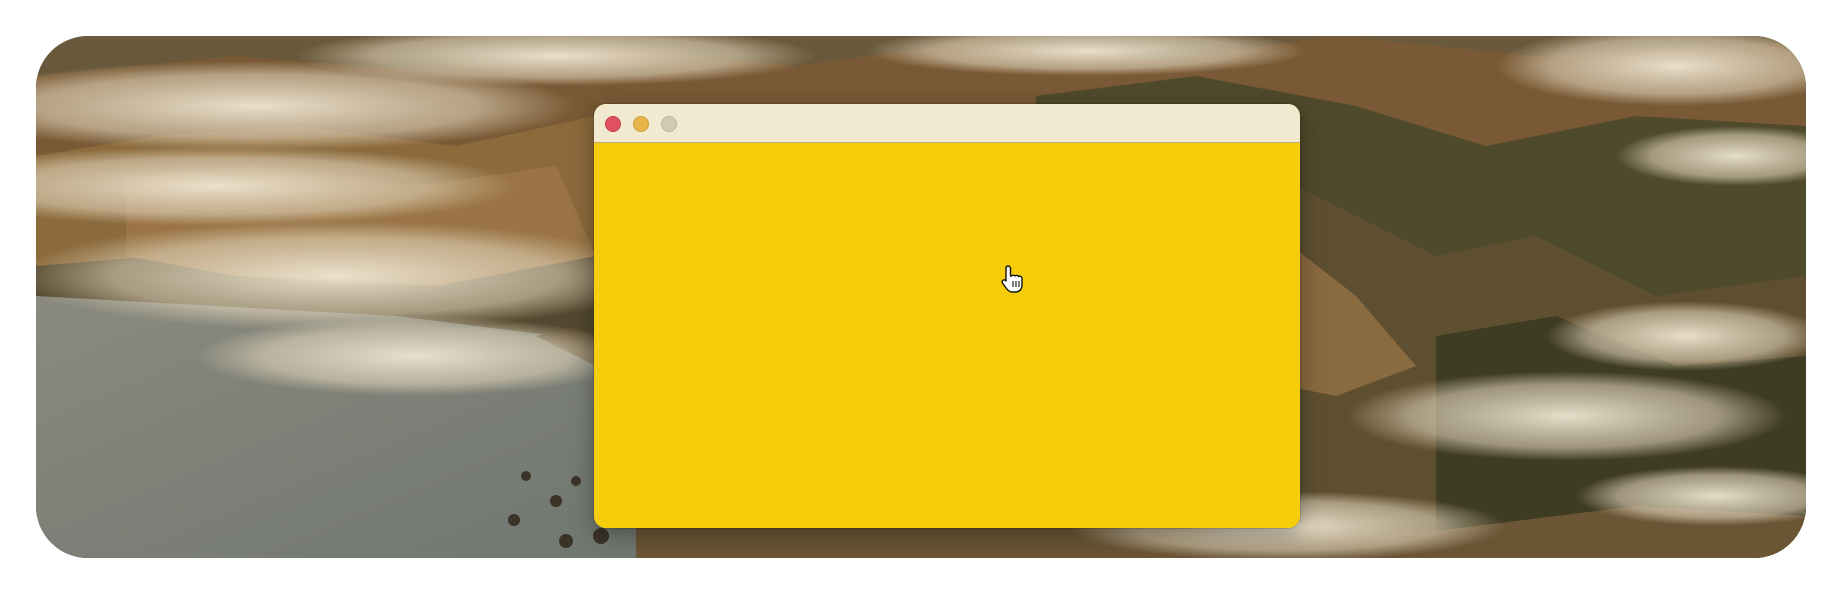 The width and height of the screenshot is (1842, 594). What do you see at coordinates (1012, 279) in the screenshot?
I see `pointing-hand-cursor-icon` at bounding box center [1012, 279].